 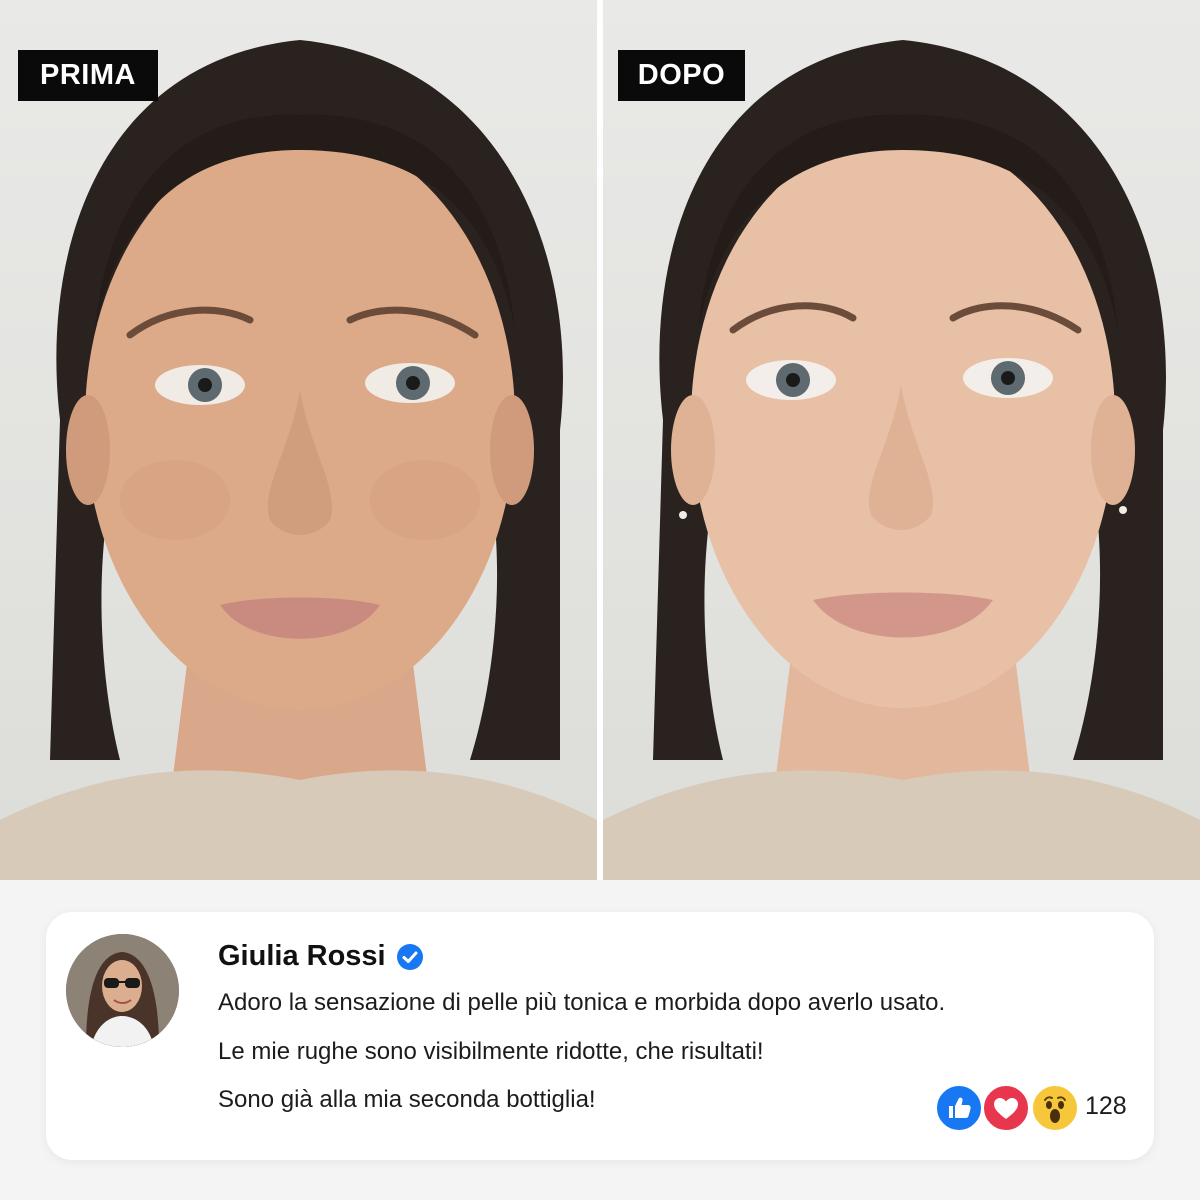 What do you see at coordinates (959, 1108) in the screenshot?
I see `like-icon` at bounding box center [959, 1108].